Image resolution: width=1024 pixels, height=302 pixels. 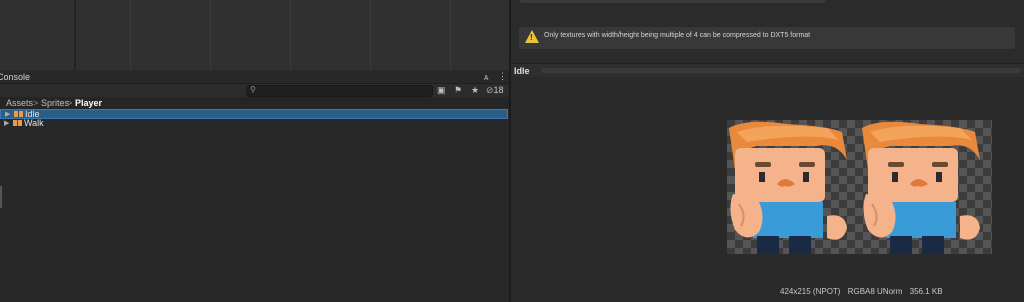 What do you see at coordinates (810, 291) in the screenshot?
I see `texture-dimensions: 424x215 (NPOT)` at bounding box center [810, 291].